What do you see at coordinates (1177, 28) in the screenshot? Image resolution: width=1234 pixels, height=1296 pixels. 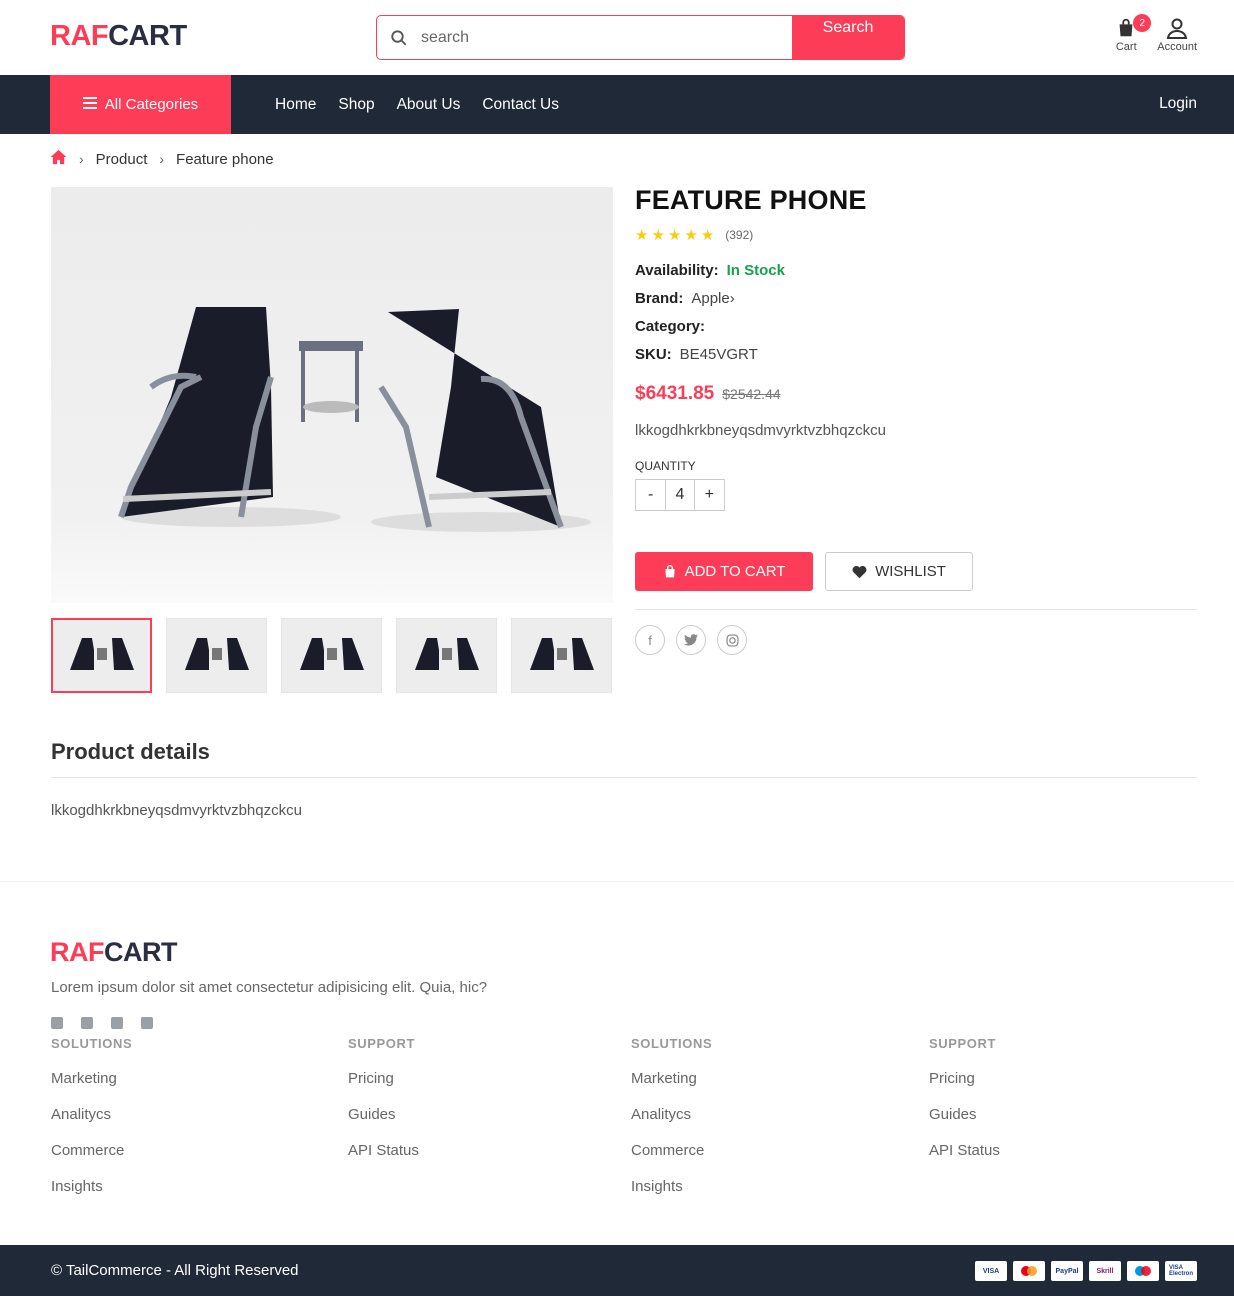 I see `user-icon` at bounding box center [1177, 28].